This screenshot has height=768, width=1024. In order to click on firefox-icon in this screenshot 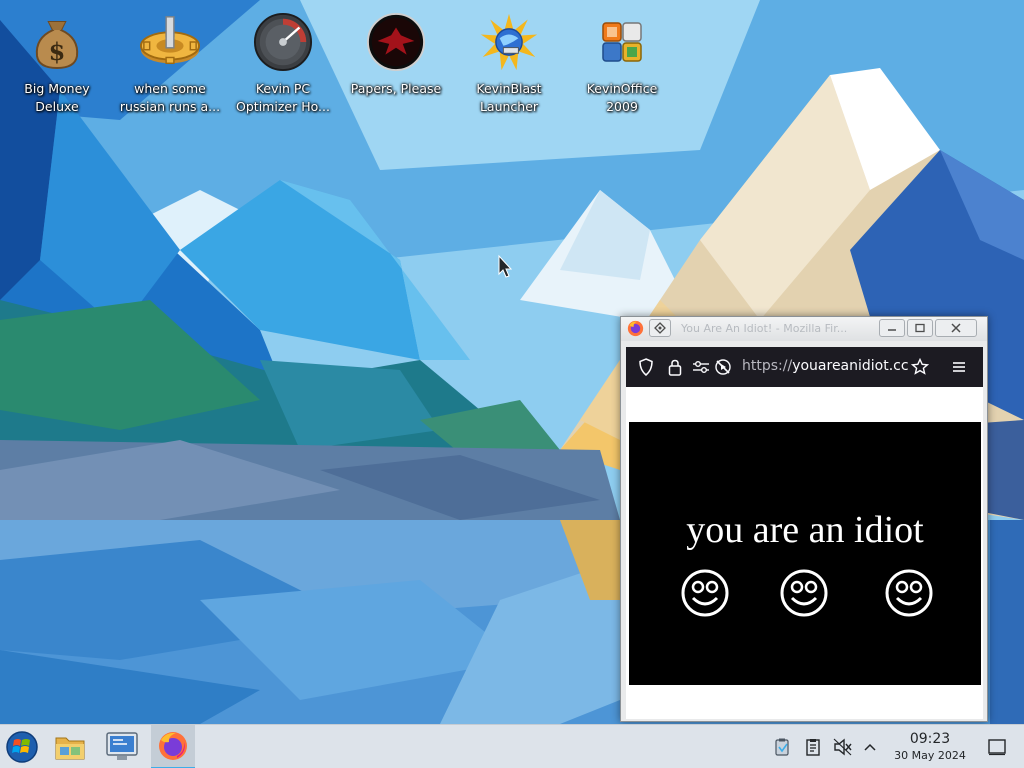, I will do `click(173, 746)`.